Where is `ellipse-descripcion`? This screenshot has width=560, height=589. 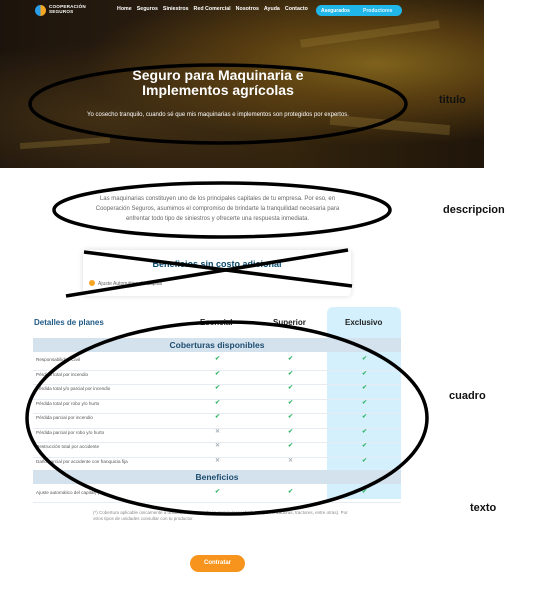
ellipse-descripcion is located at coordinates (222, 210).